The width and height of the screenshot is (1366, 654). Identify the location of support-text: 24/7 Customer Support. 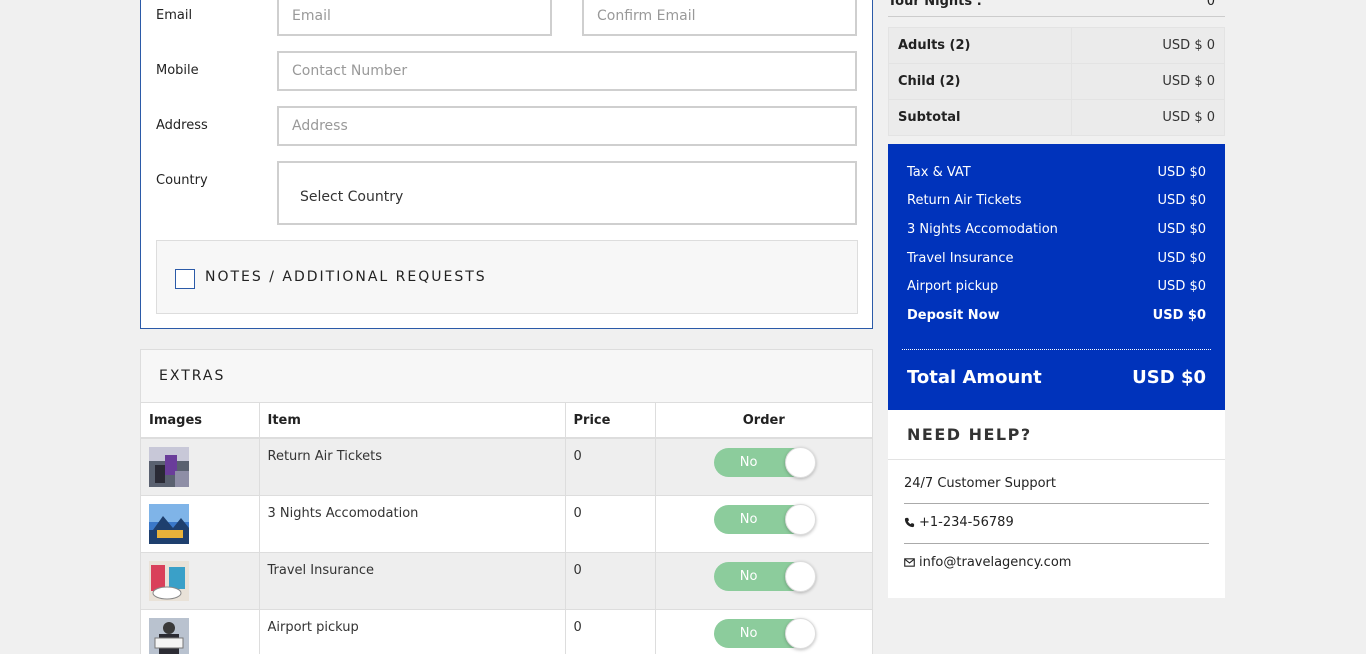
(1056, 483).